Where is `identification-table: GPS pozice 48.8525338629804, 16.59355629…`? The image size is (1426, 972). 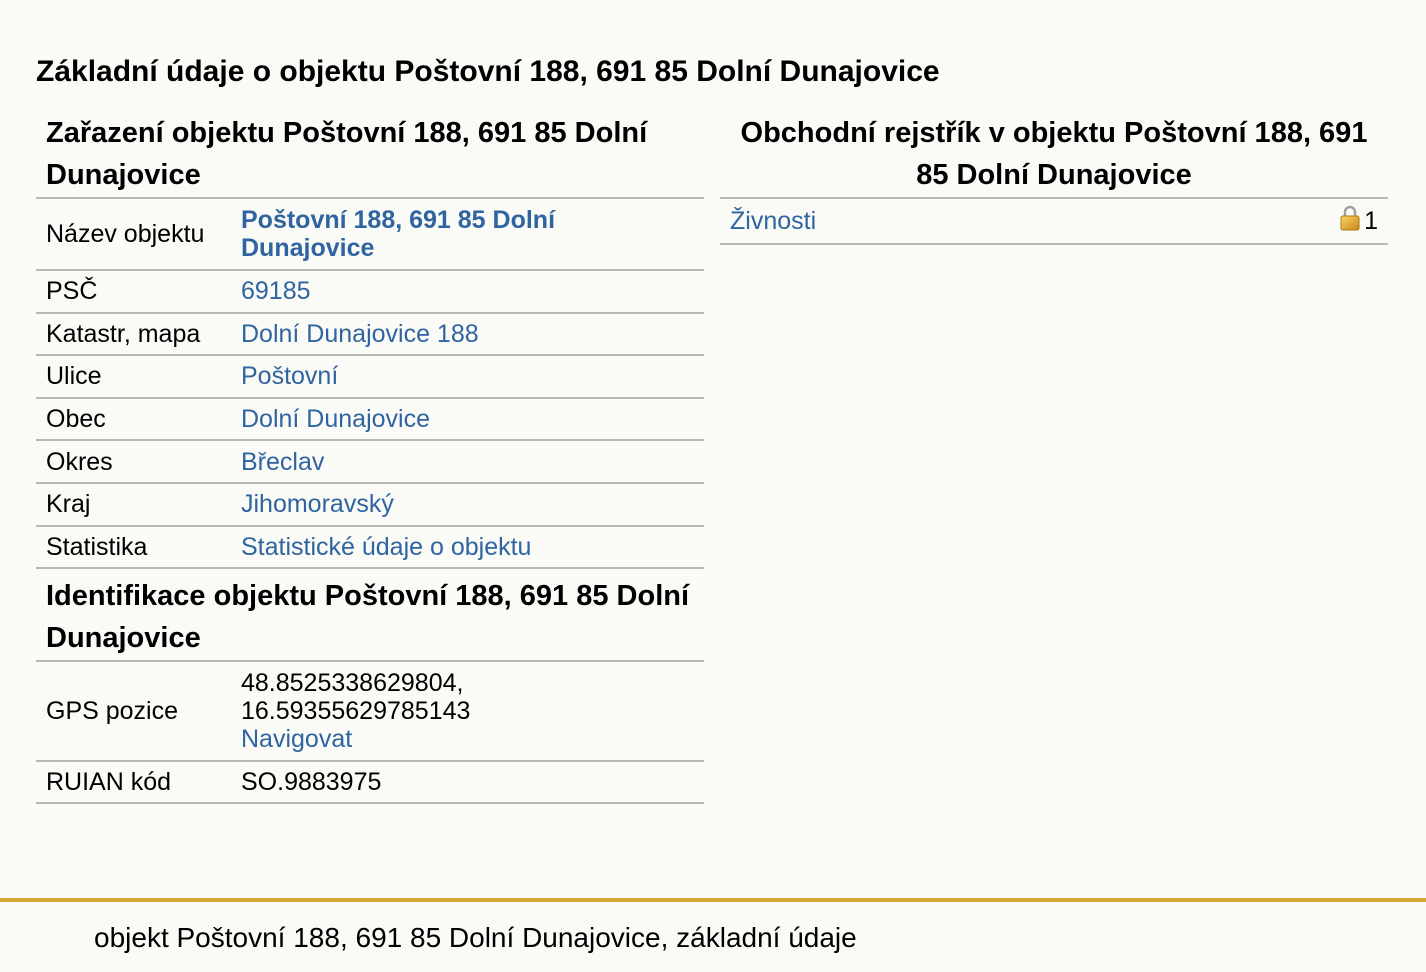 identification-table: GPS pozice 48.8525338629804, 16.59355629… is located at coordinates (370, 732).